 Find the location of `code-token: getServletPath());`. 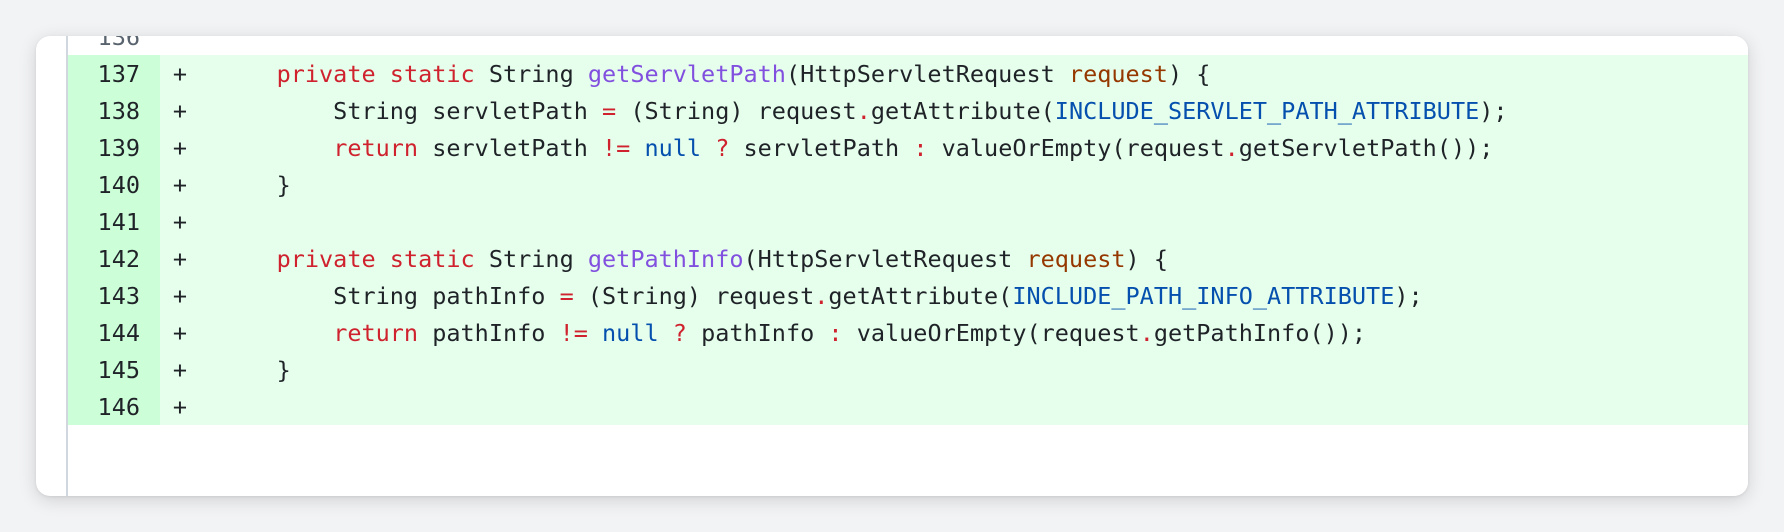

code-token: getServletPath()); is located at coordinates (1366, 147).